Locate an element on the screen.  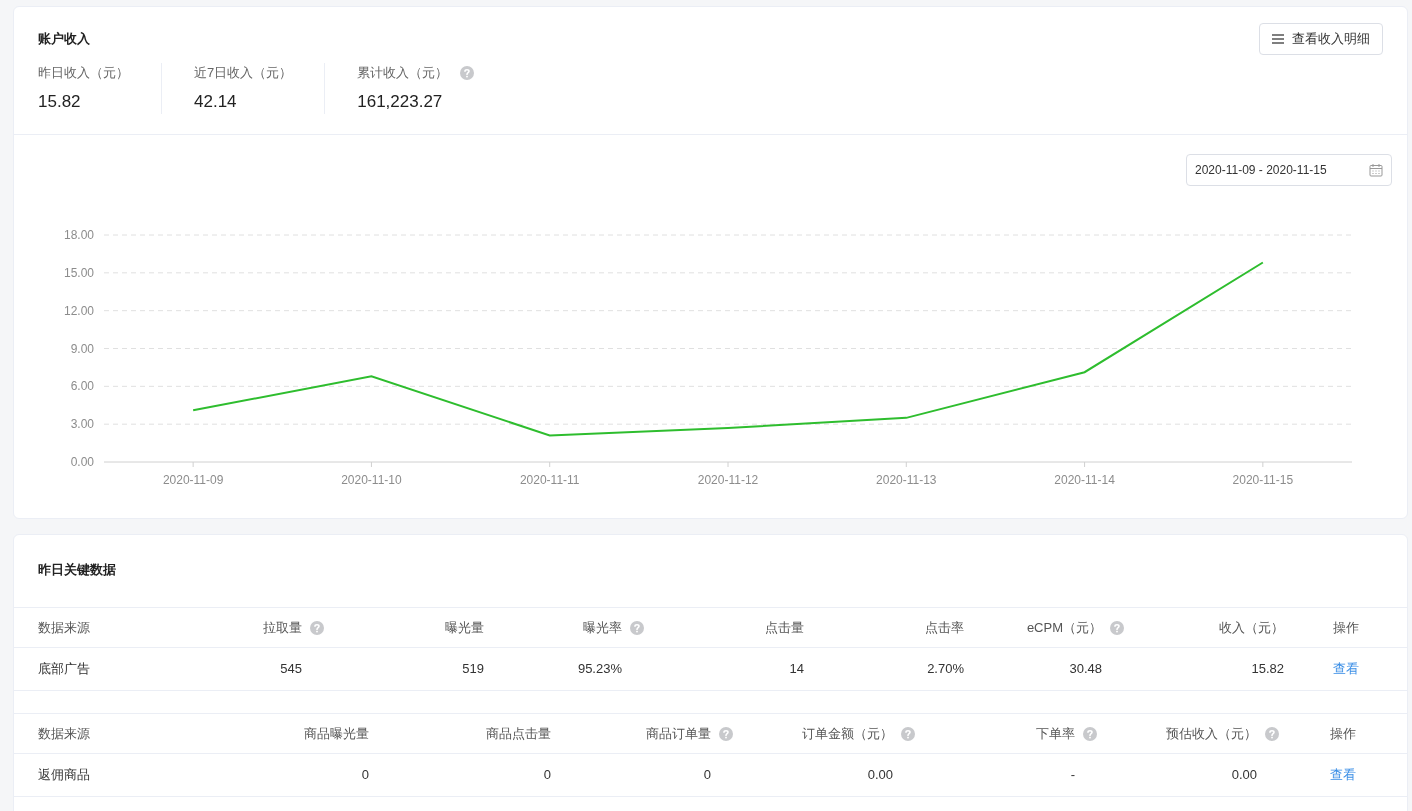
x-axis-label: 2020-11-11 is located at coordinates (549, 480).